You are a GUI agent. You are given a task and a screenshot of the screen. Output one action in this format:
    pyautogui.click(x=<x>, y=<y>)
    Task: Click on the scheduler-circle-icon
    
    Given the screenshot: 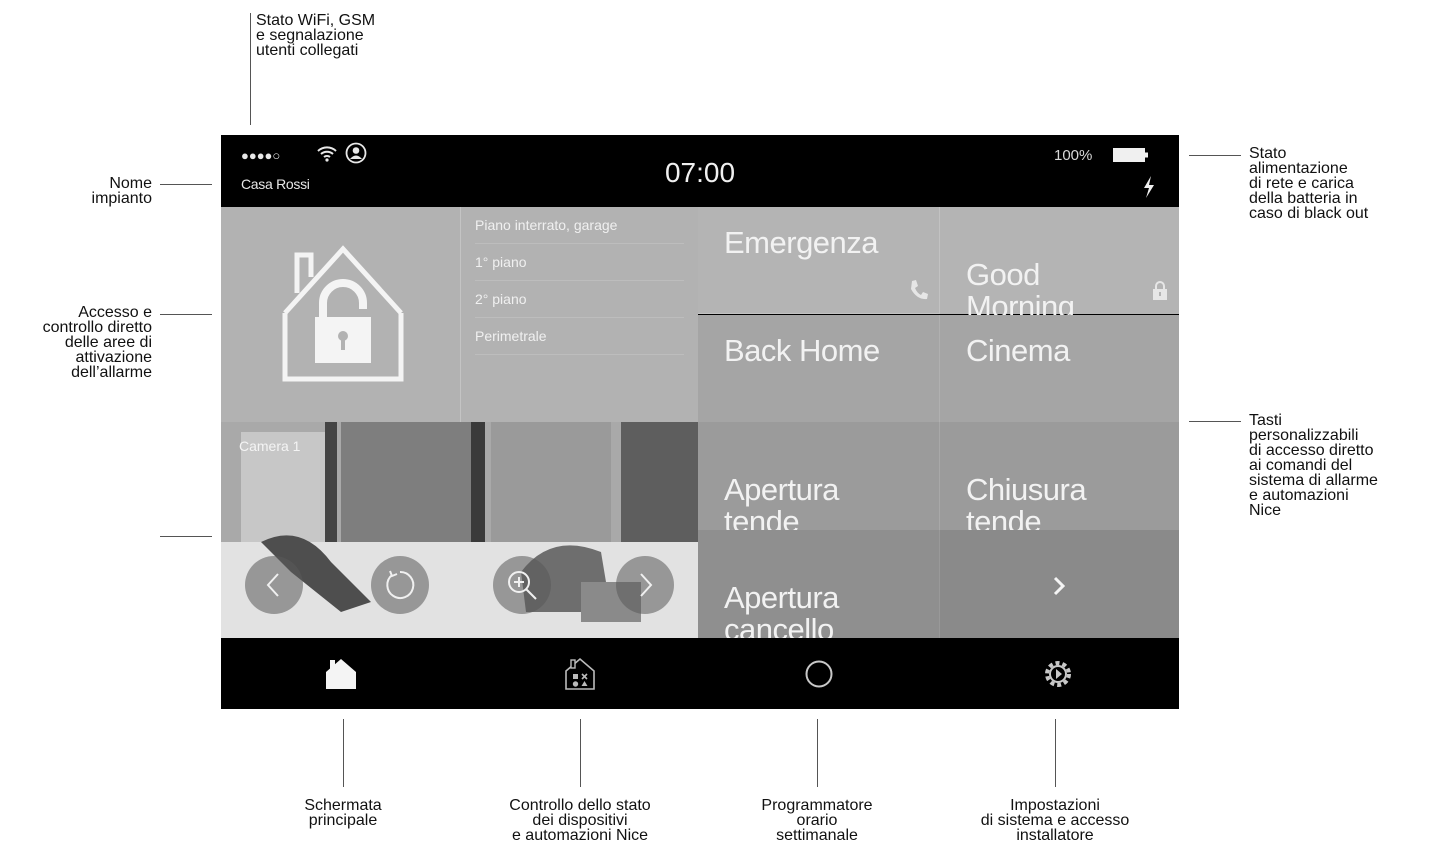 What is the action you would take?
    pyautogui.click(x=818, y=673)
    